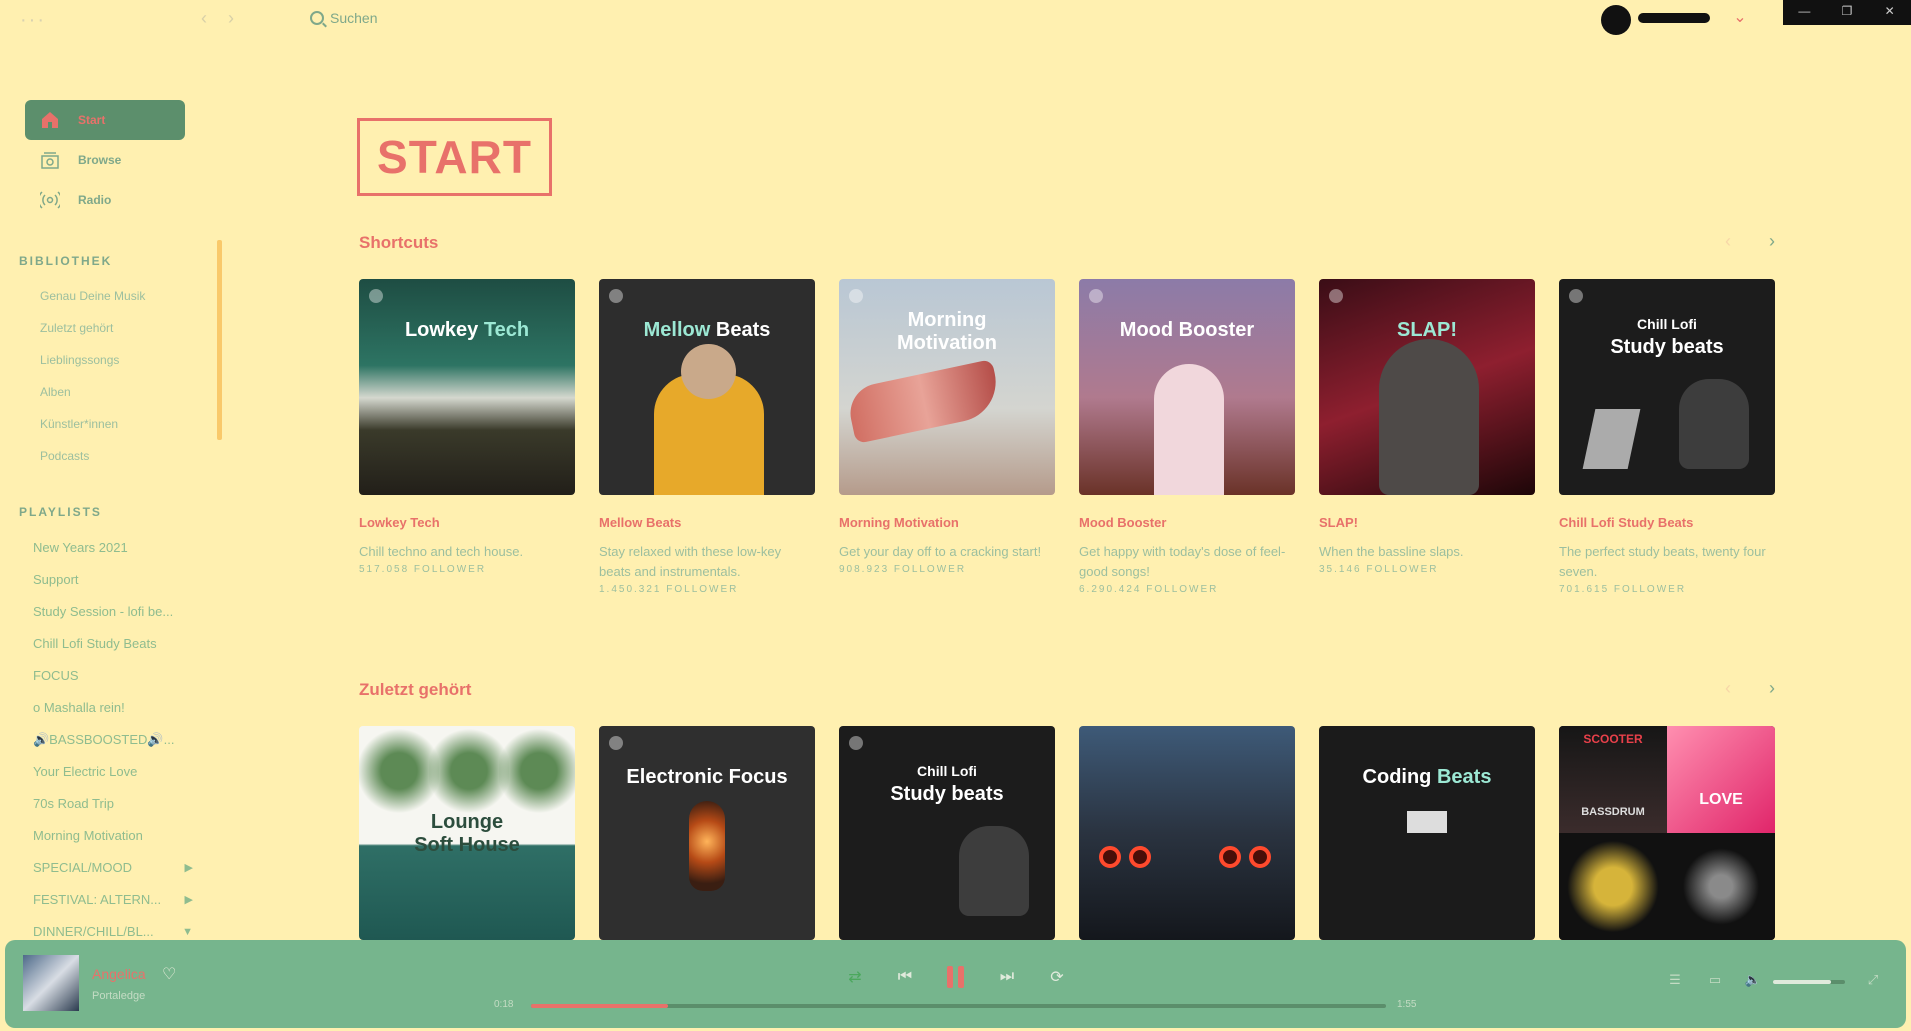 The image size is (1911, 1031). I want to click on elapsed-time: 0:18, so click(504, 1004).